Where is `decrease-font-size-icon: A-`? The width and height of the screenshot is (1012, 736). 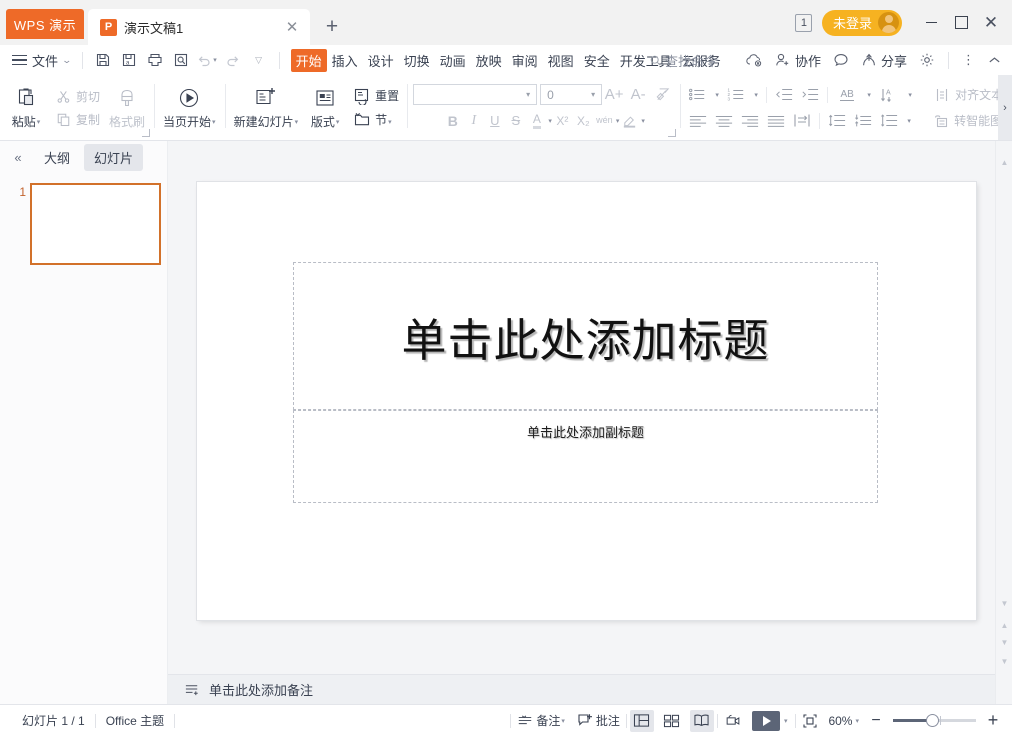
decrease-font-size-icon: A- is located at coordinates (638, 95).